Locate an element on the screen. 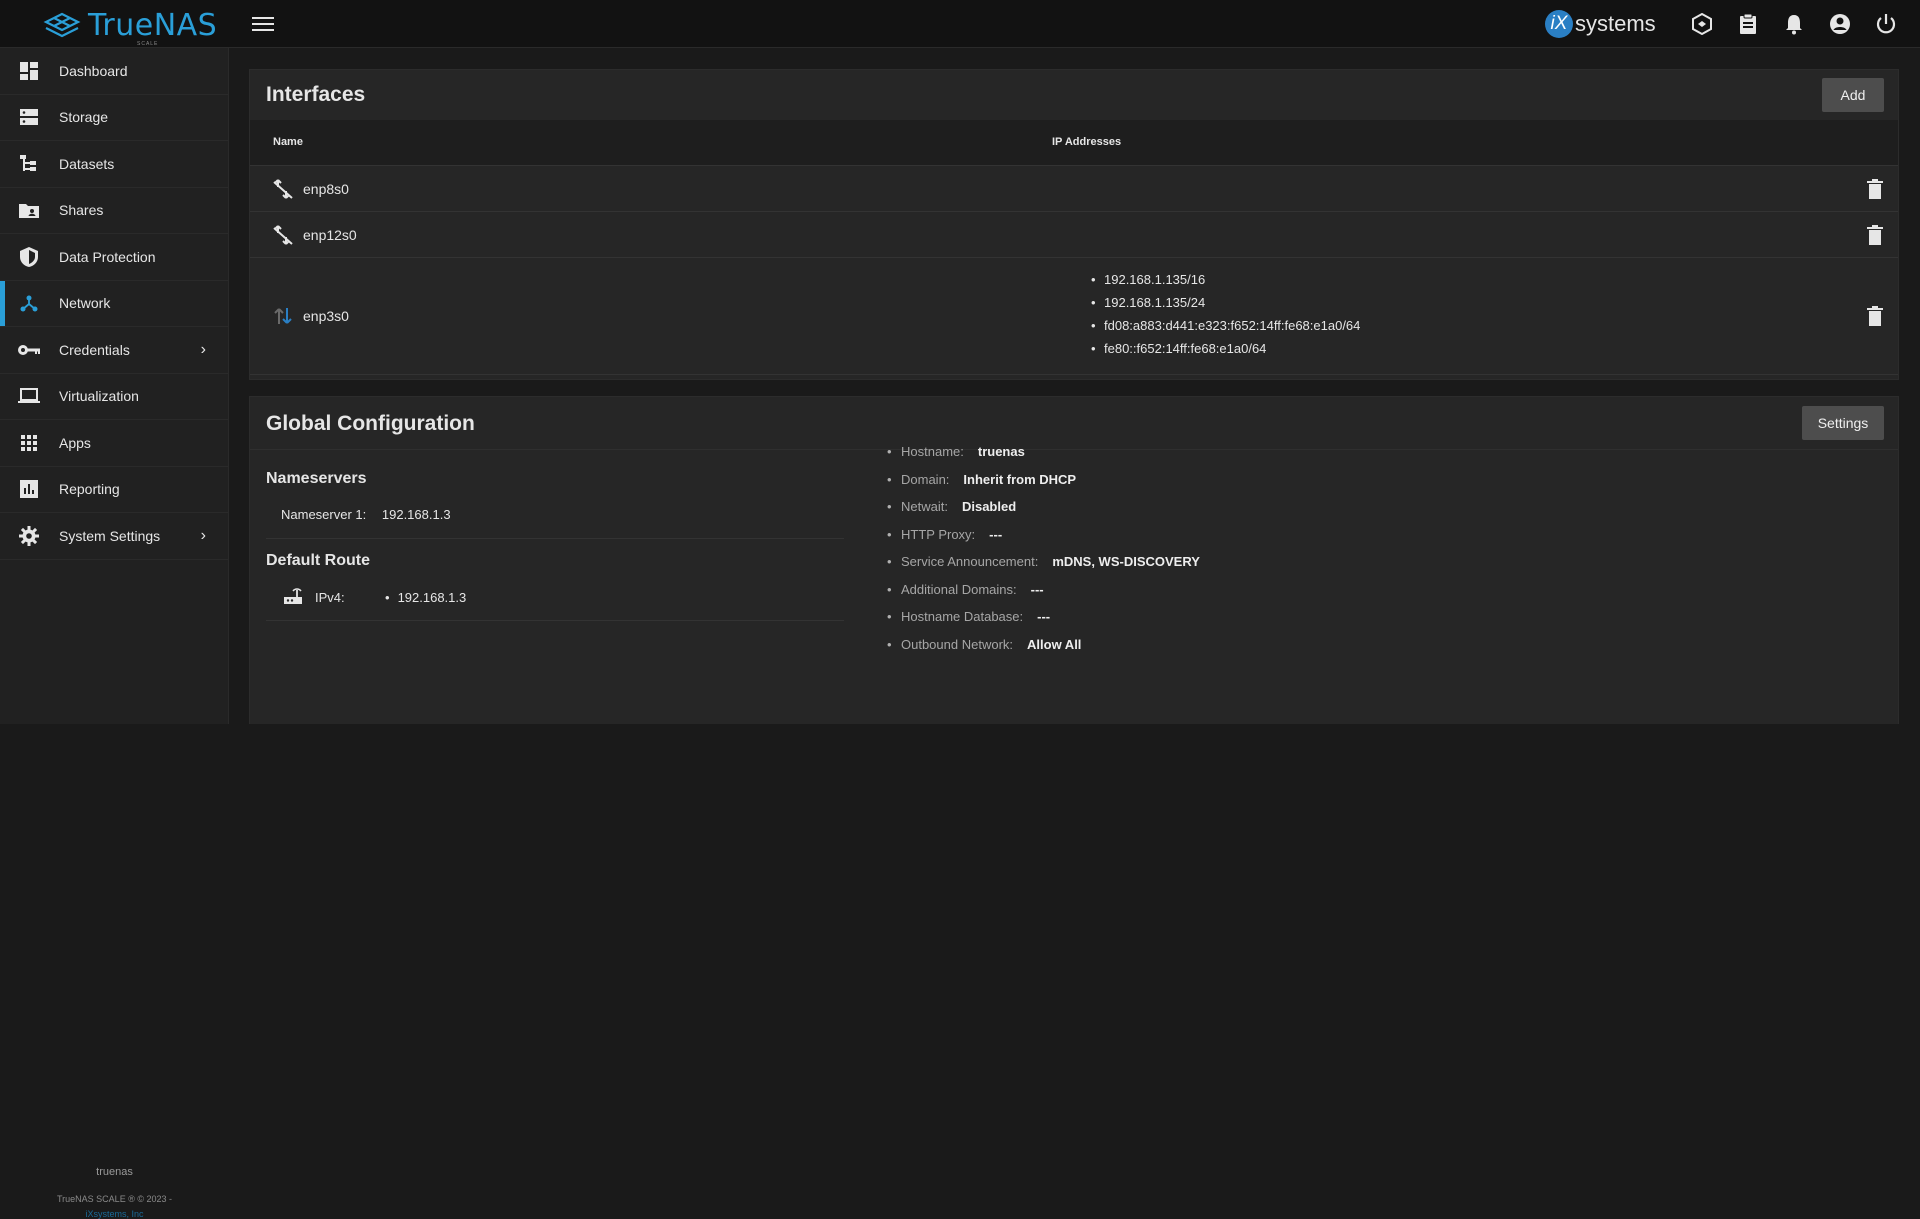 Image resolution: width=1920 pixels, height=1219 pixels. info-key: Additional Domains: is located at coordinates (959, 589).